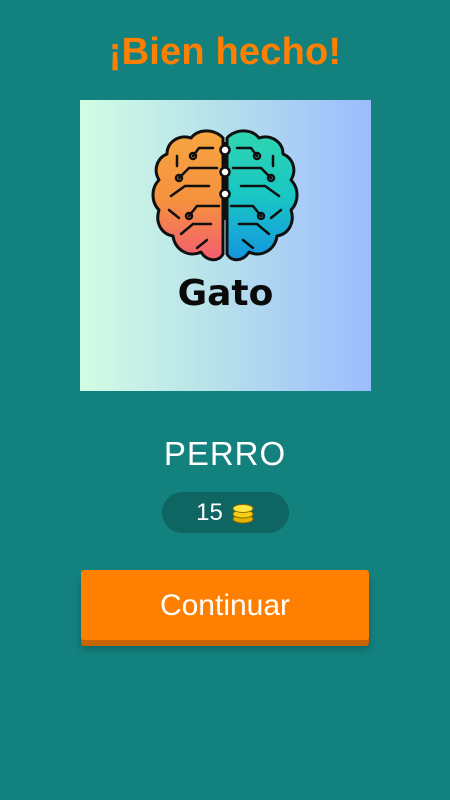 The height and width of the screenshot is (800, 450). I want to click on coins-icon, so click(243, 513).